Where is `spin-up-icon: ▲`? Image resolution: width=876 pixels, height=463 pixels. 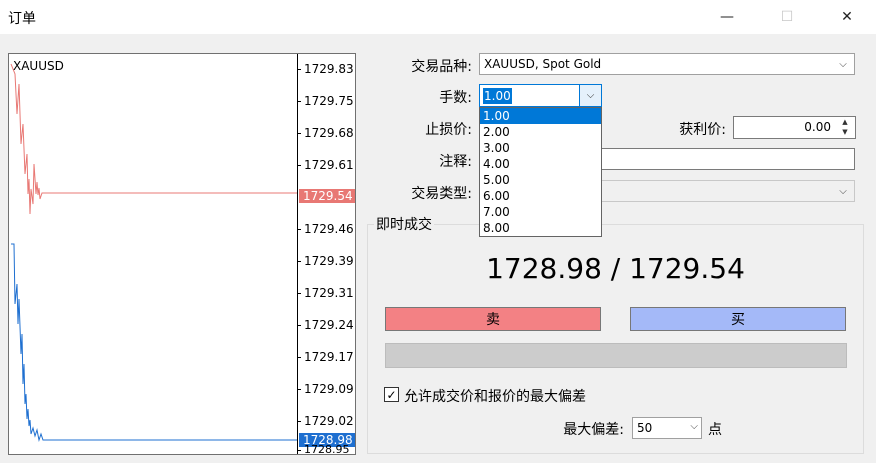
spin-up-icon: ▲ is located at coordinates (845, 122).